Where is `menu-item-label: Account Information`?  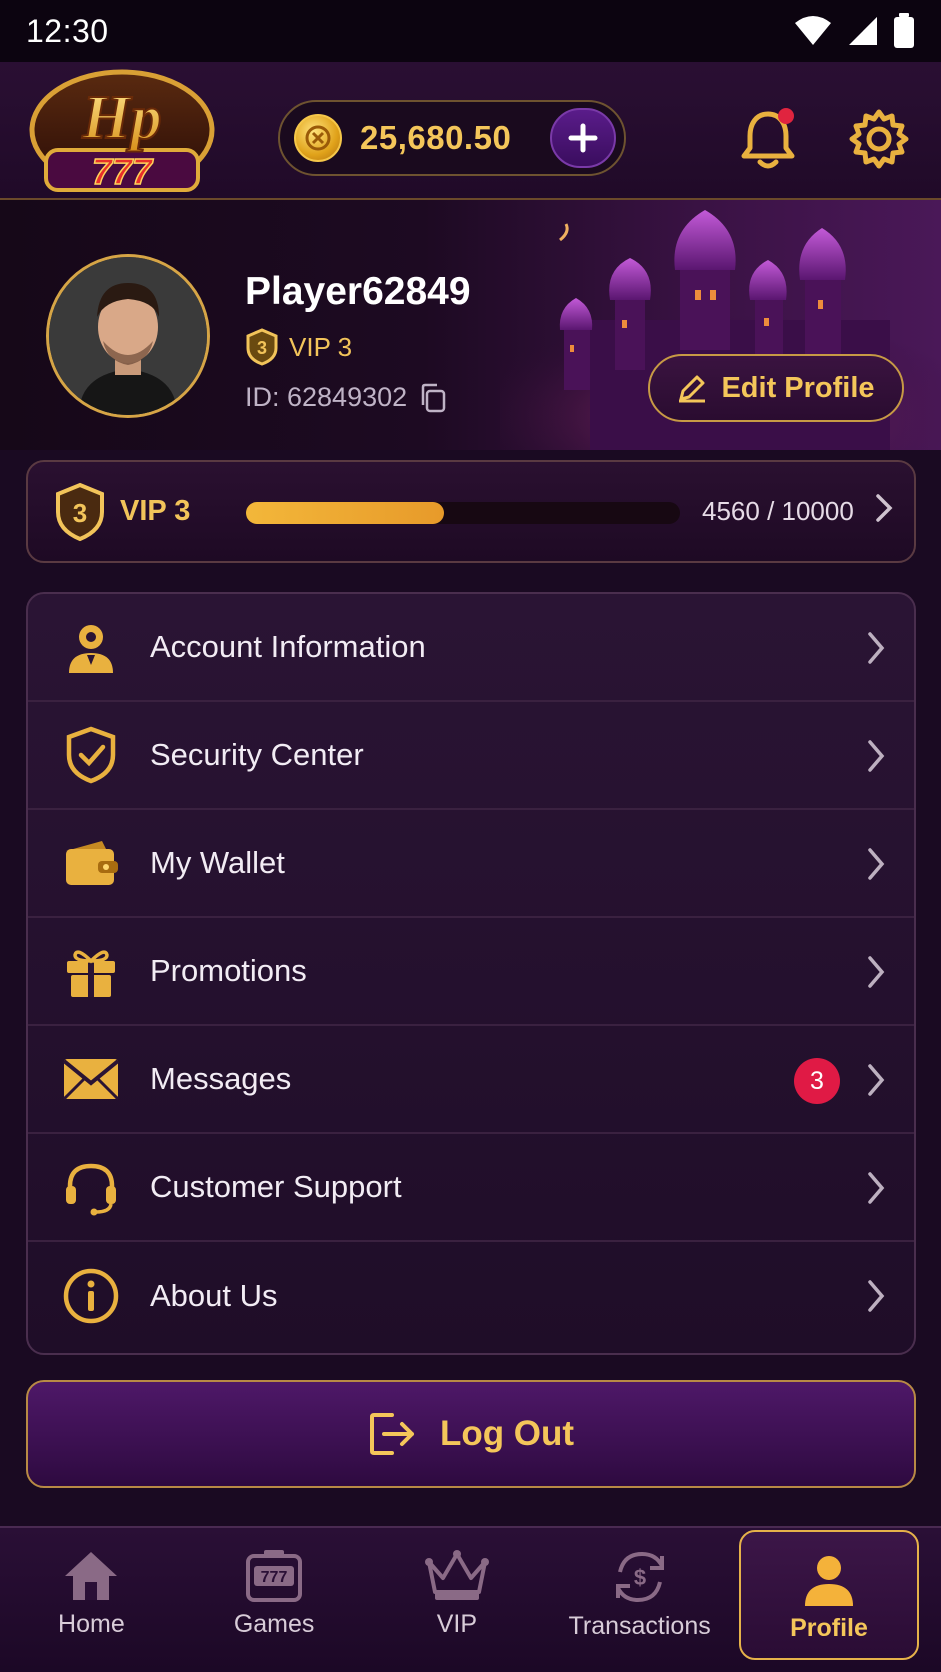 menu-item-label: Account Information is located at coordinates (288, 646).